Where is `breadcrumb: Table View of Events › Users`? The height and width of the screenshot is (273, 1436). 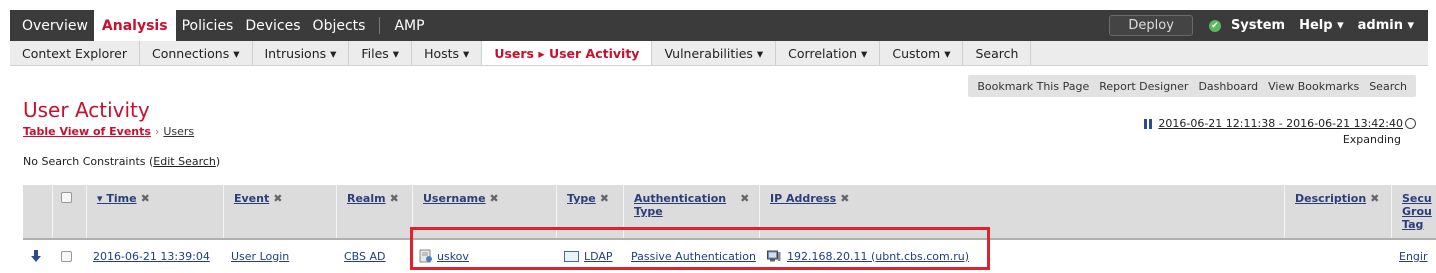 breadcrumb: Table View of Events › Users is located at coordinates (108, 131).